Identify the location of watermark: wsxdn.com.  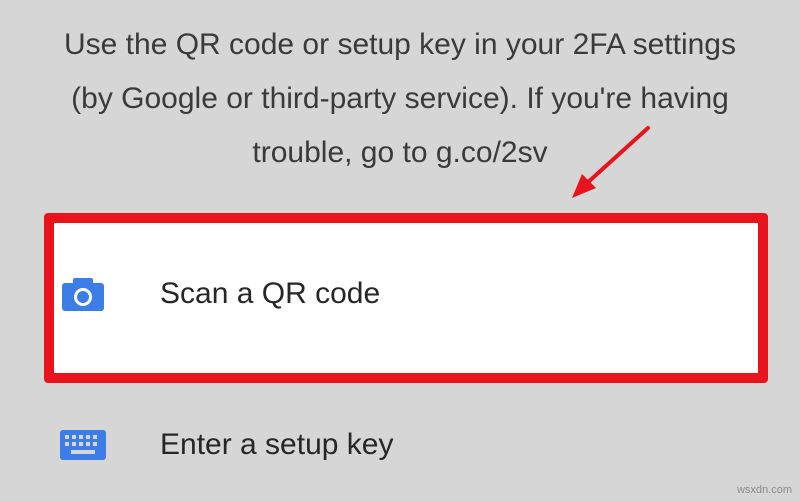
(764, 490).